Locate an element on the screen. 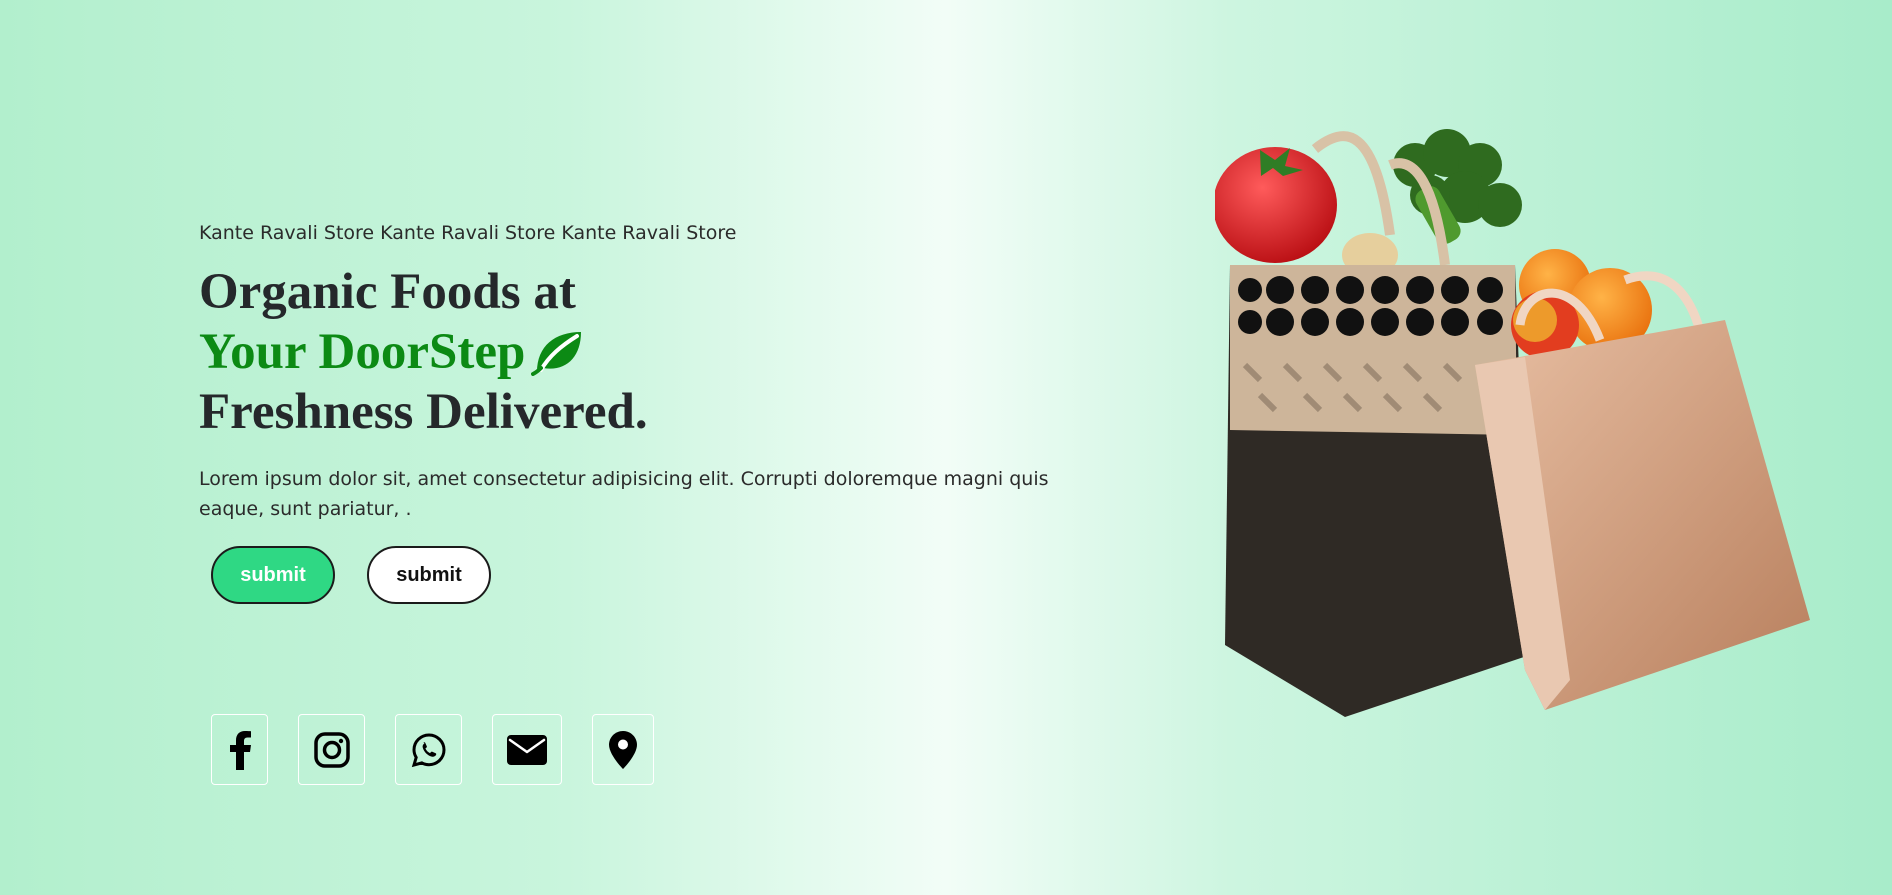  headline-line-1: Organic Foods at is located at coordinates (387, 292).